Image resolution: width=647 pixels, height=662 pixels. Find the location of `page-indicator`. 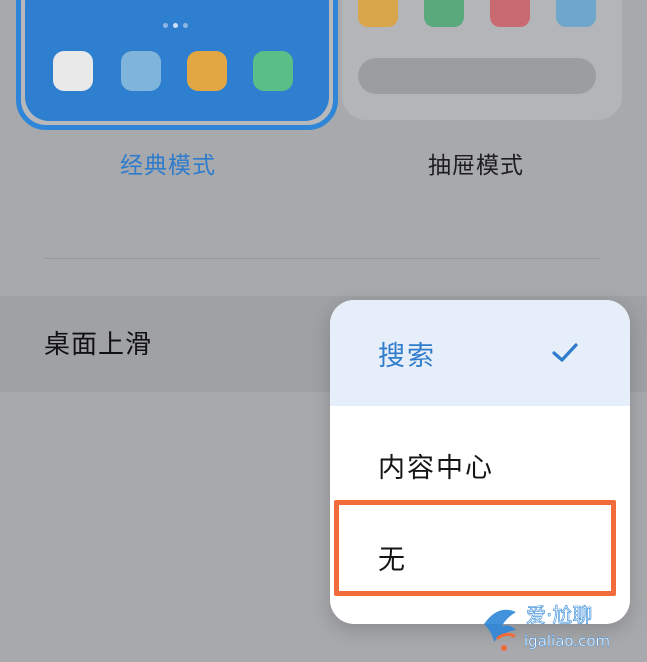

page-indicator is located at coordinates (175, 25).